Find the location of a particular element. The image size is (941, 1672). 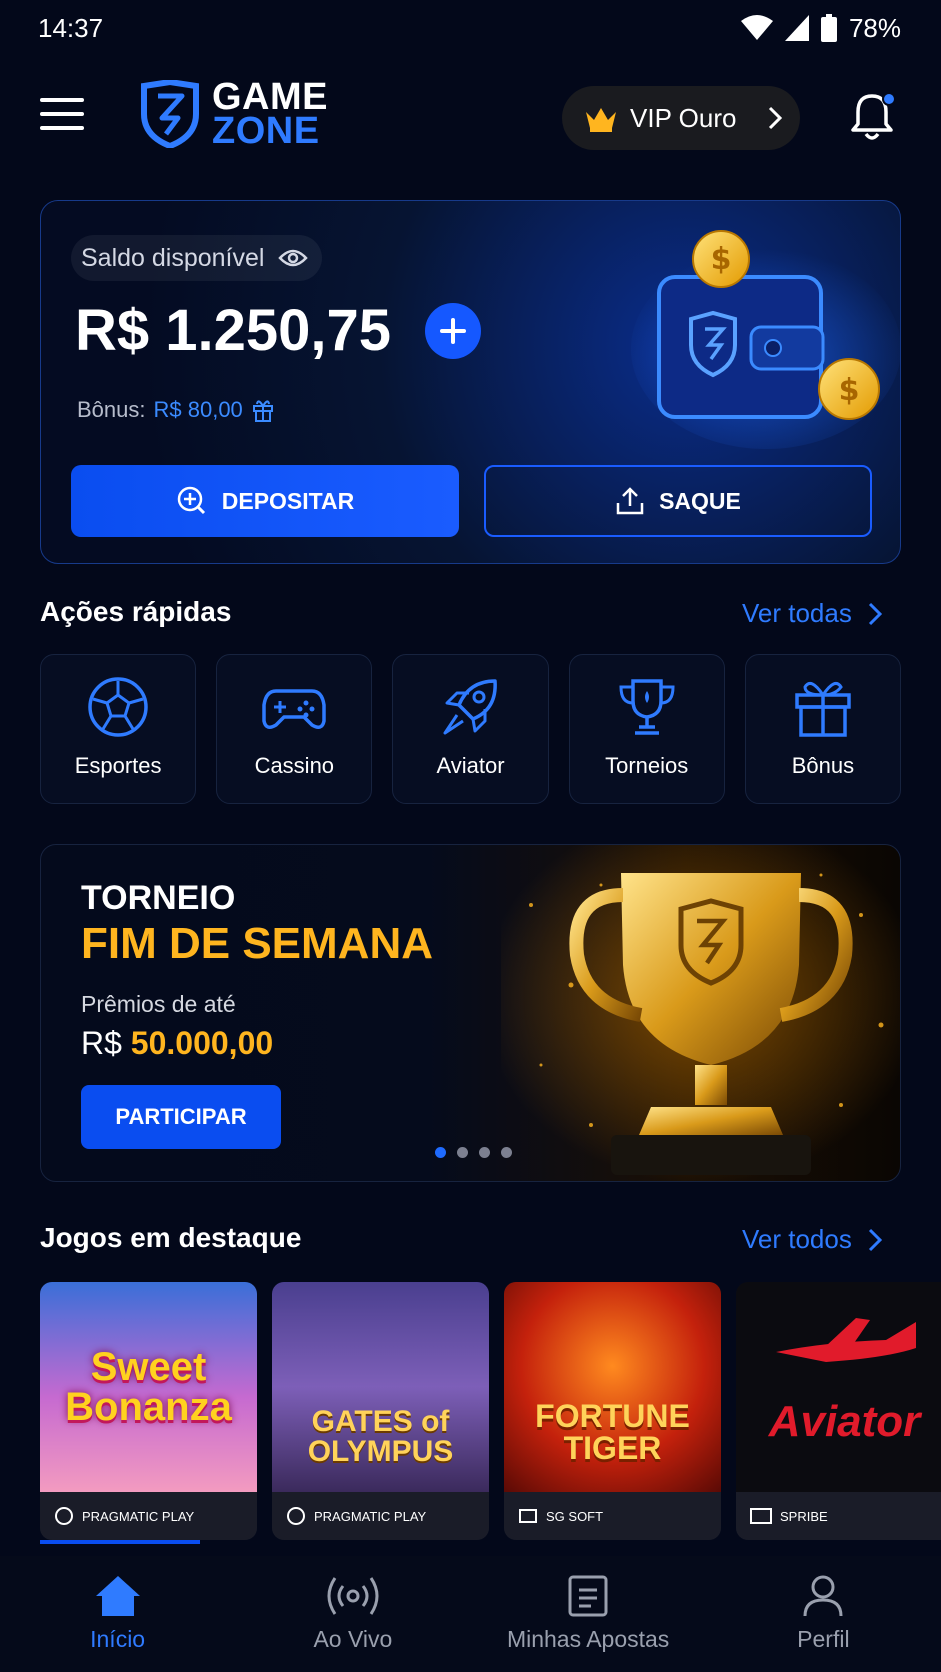

game-title-line1: FORTUNE is located at coordinates (612, 1416).